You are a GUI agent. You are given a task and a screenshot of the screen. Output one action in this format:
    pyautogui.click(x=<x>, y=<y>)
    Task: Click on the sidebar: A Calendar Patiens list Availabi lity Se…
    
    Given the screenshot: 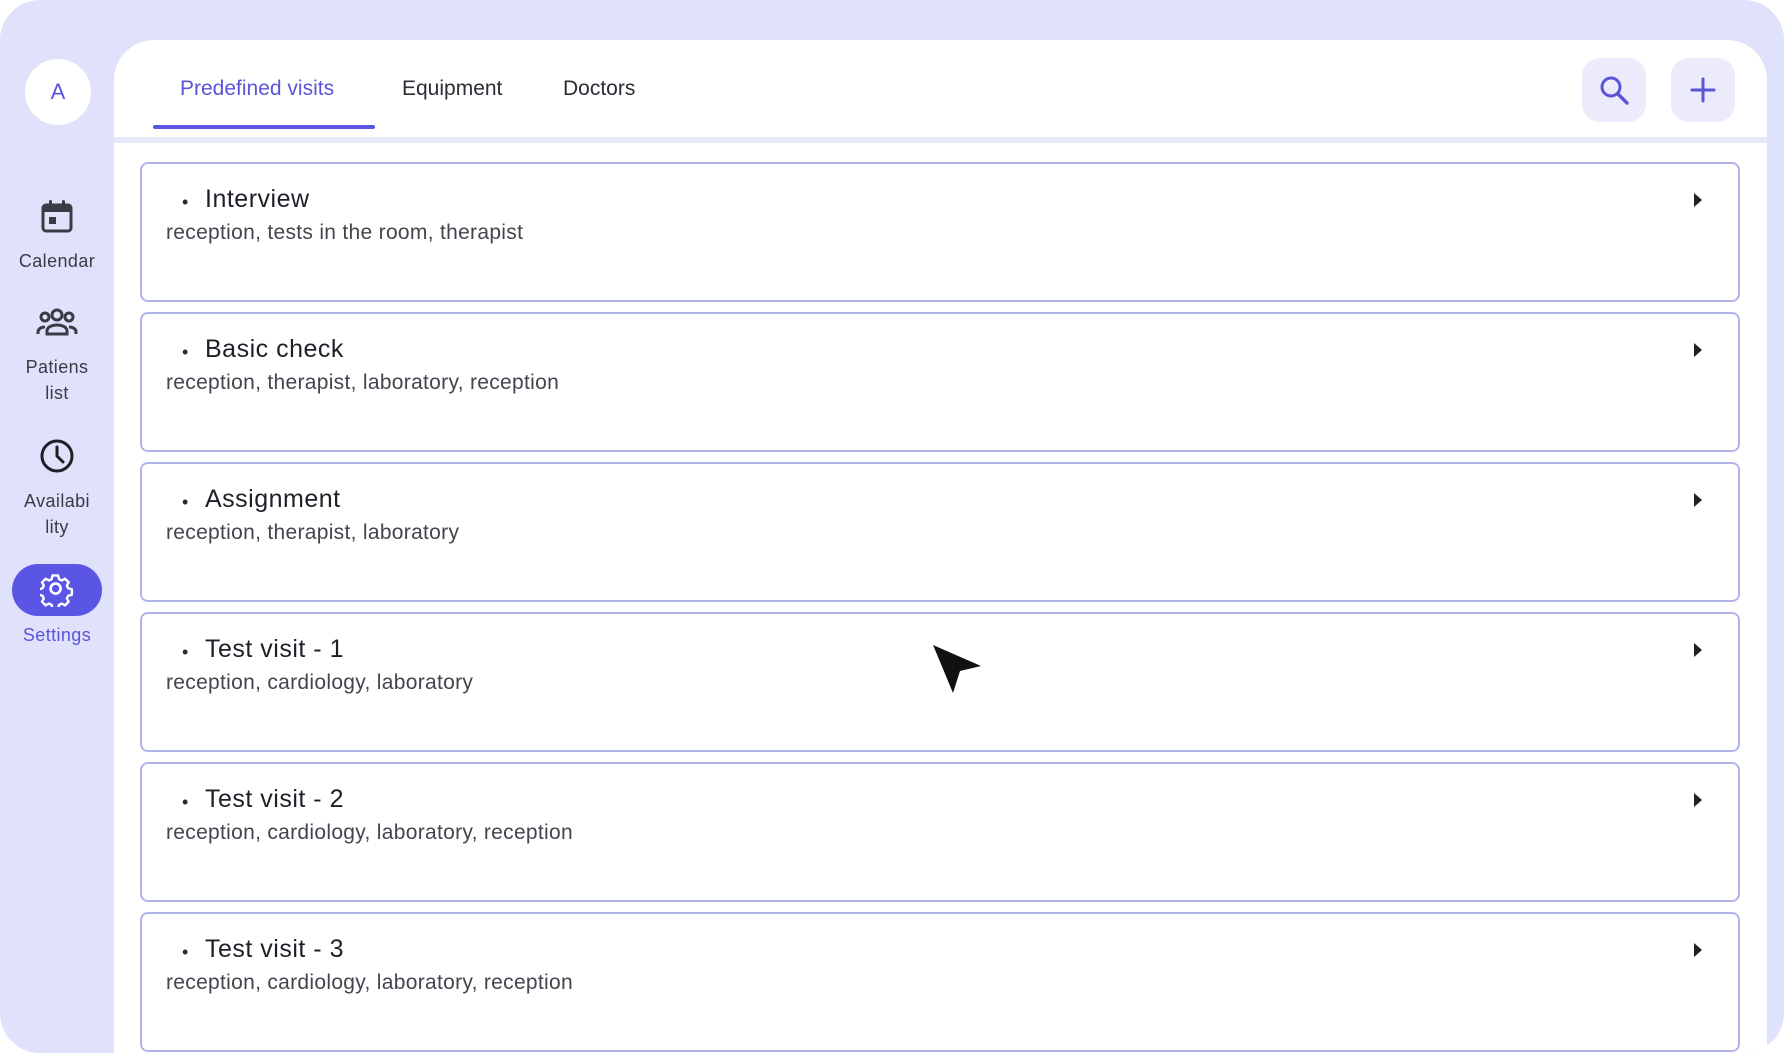 What is the action you would take?
    pyautogui.click(x=57, y=526)
    